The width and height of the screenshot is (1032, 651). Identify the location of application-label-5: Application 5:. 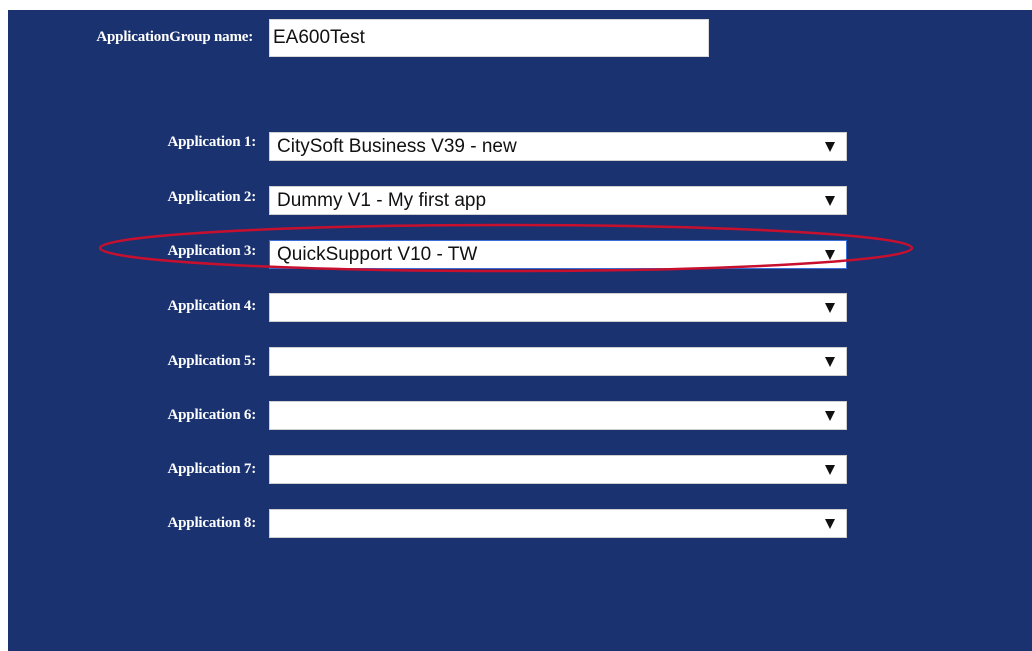
(212, 361).